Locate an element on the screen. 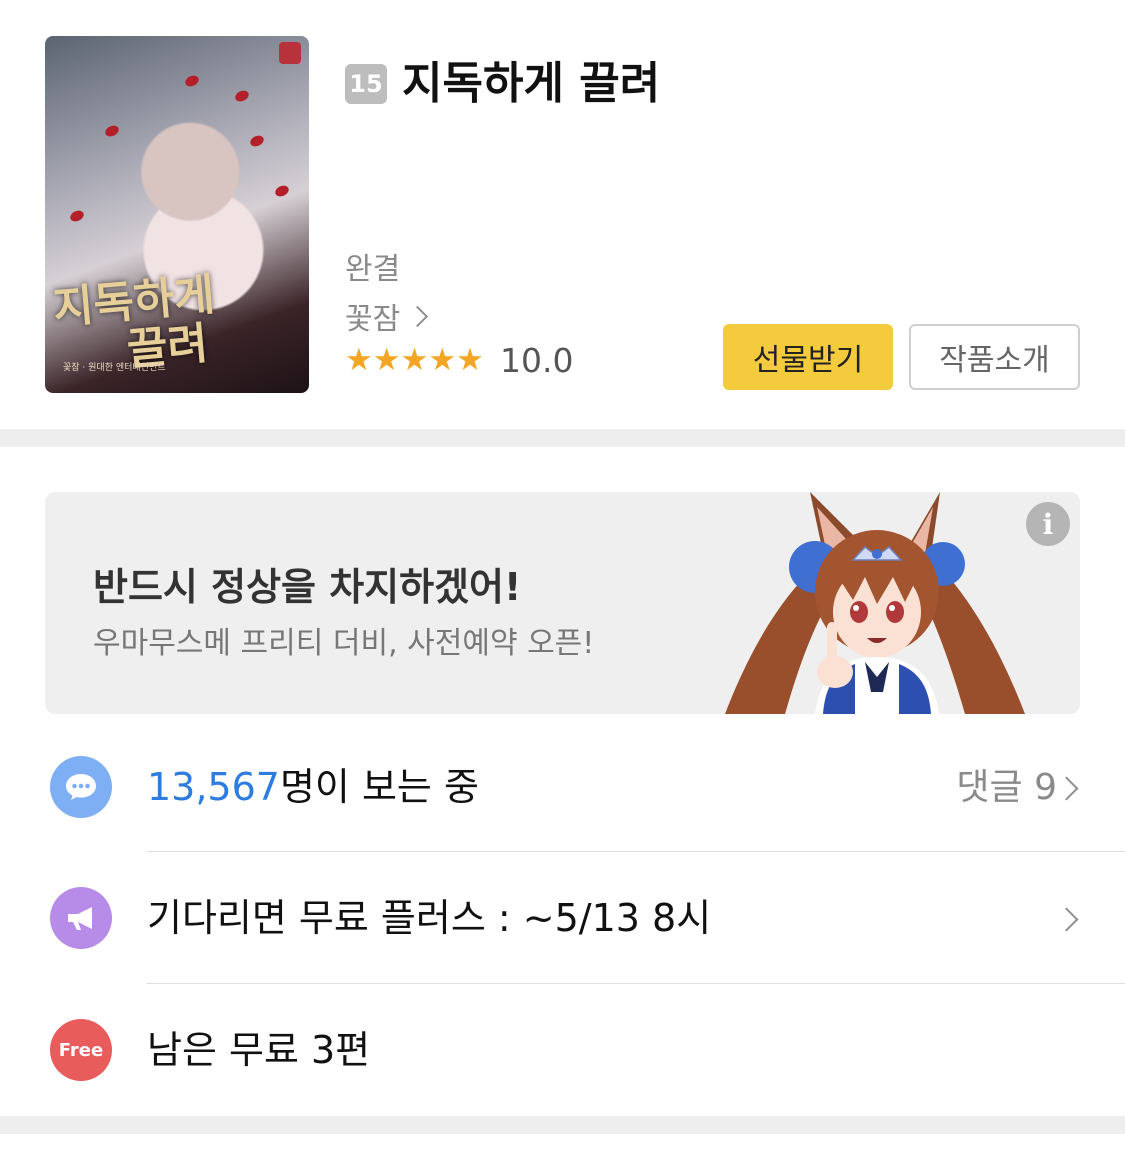  megaphone-icon is located at coordinates (81, 918).